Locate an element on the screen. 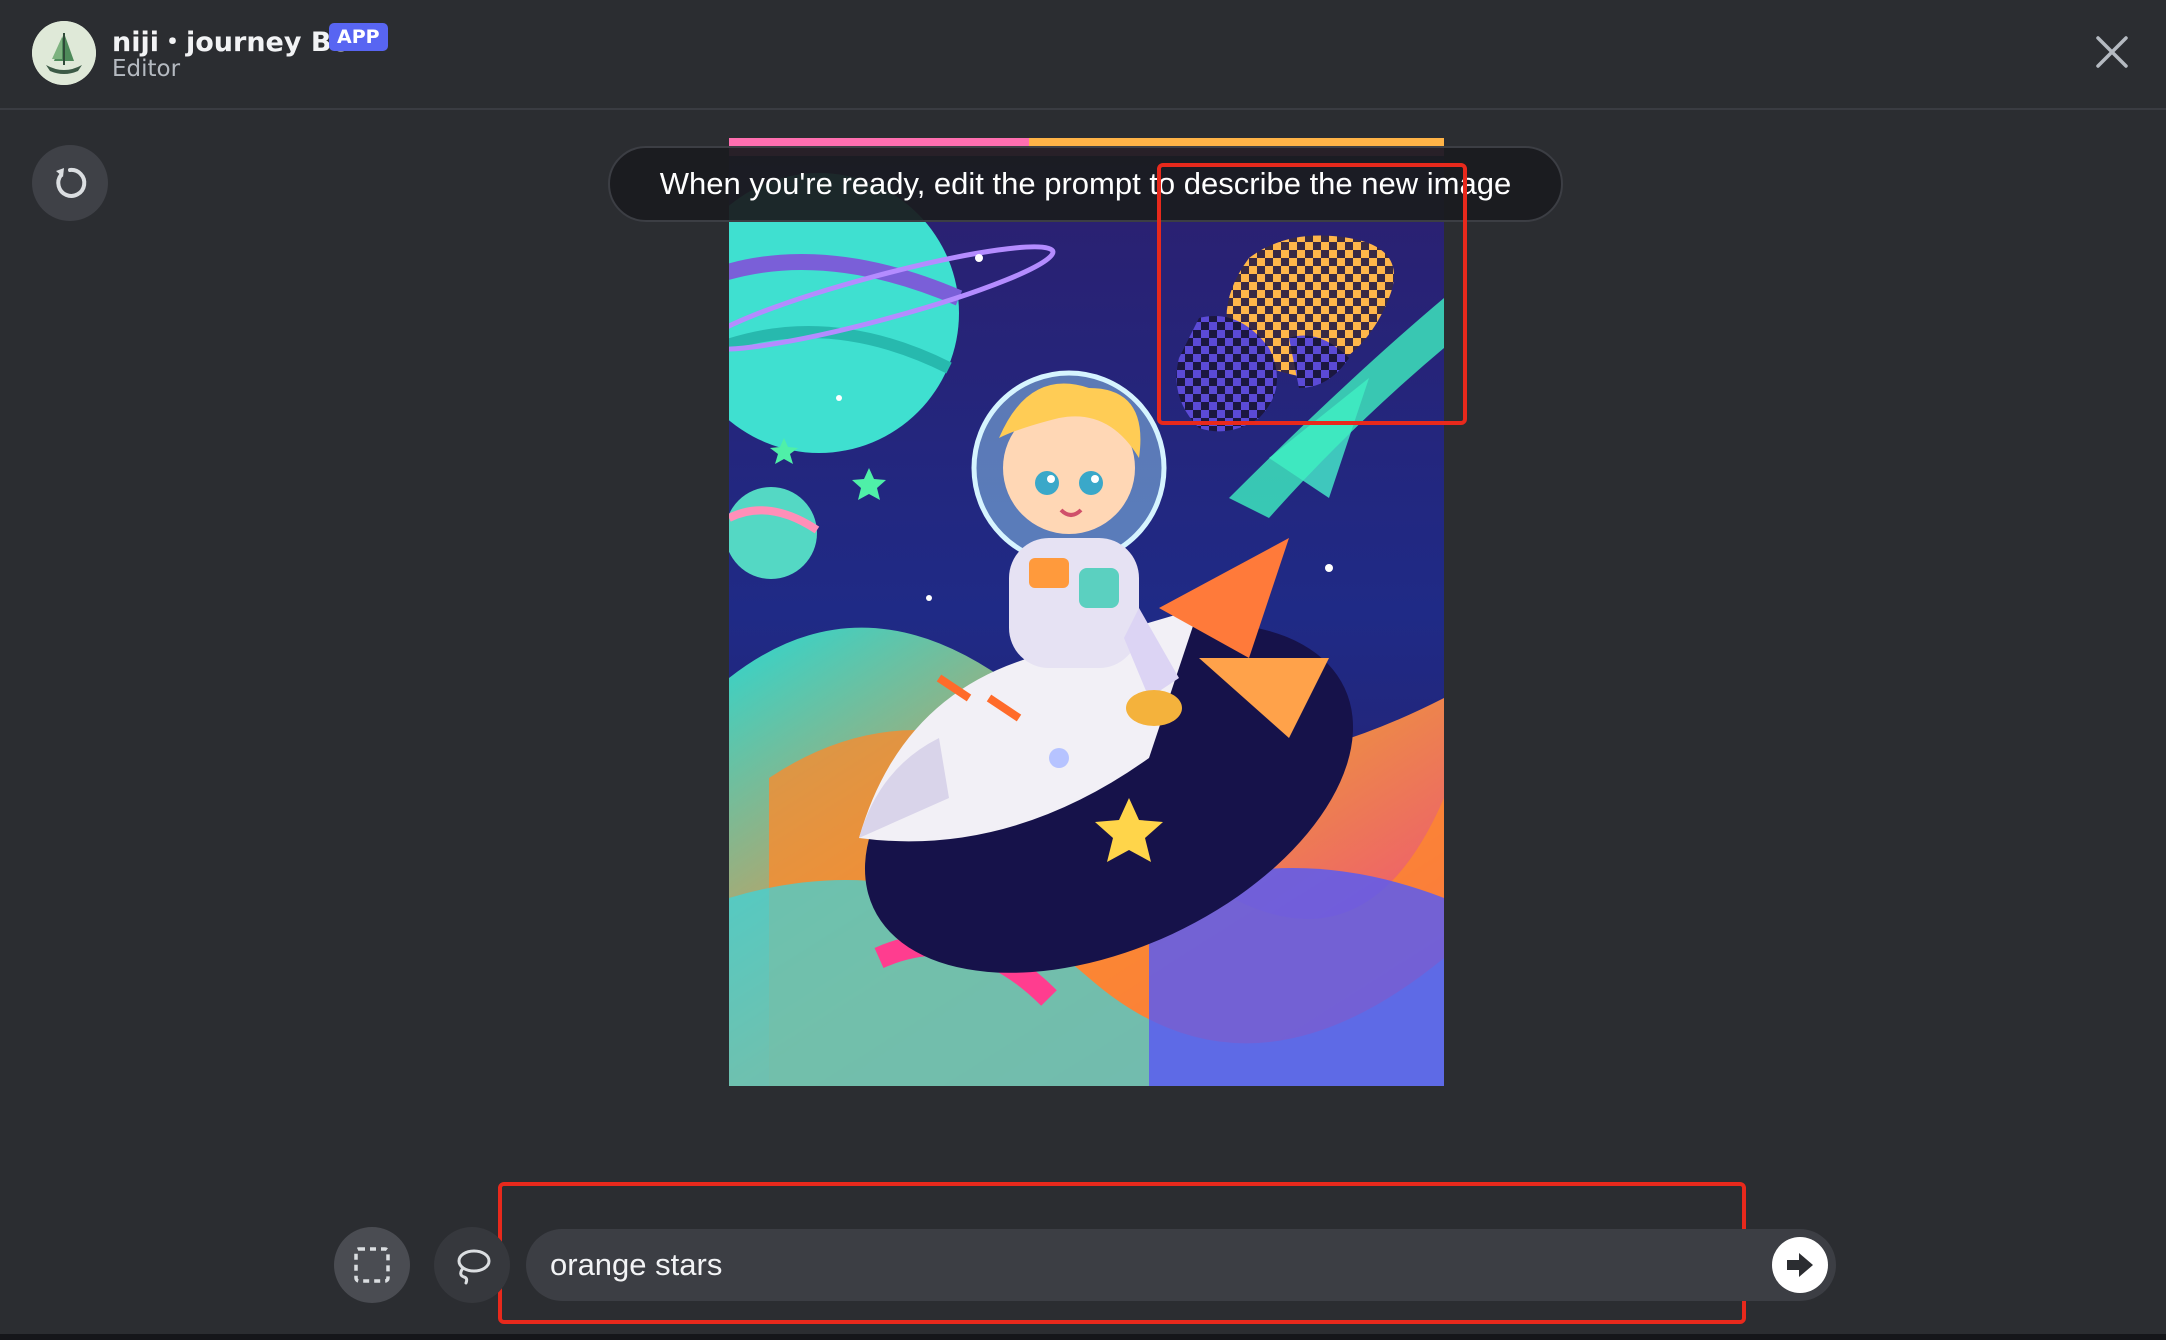 Image resolution: width=2166 pixels, height=1340 pixels. close-icon is located at coordinates (2112, 52).